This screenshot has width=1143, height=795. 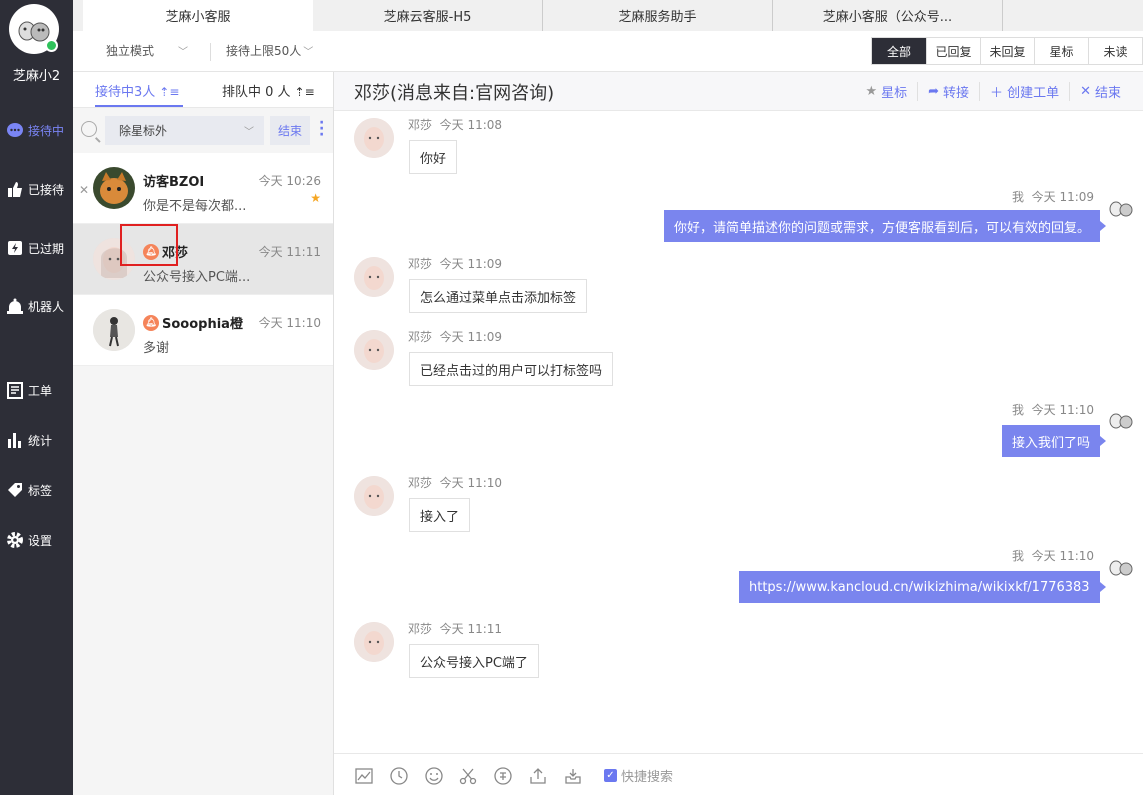 I want to click on more-icon: · · ·, so click(x=321, y=129).